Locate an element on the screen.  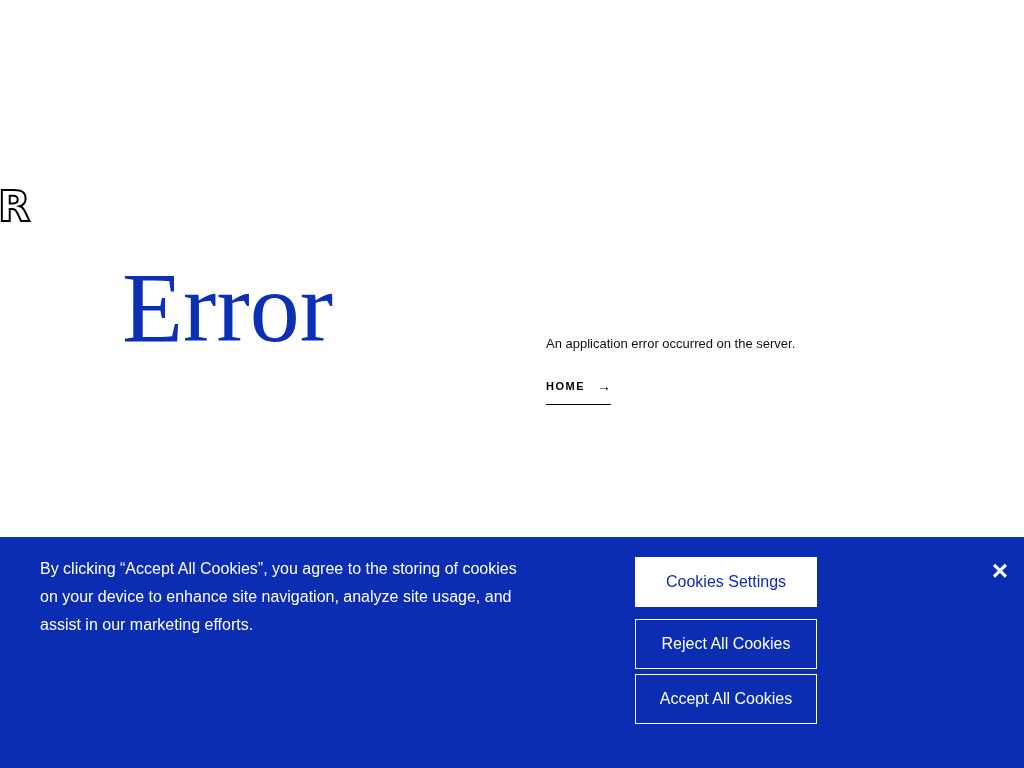
error-heading: Error is located at coordinates (228, 311).